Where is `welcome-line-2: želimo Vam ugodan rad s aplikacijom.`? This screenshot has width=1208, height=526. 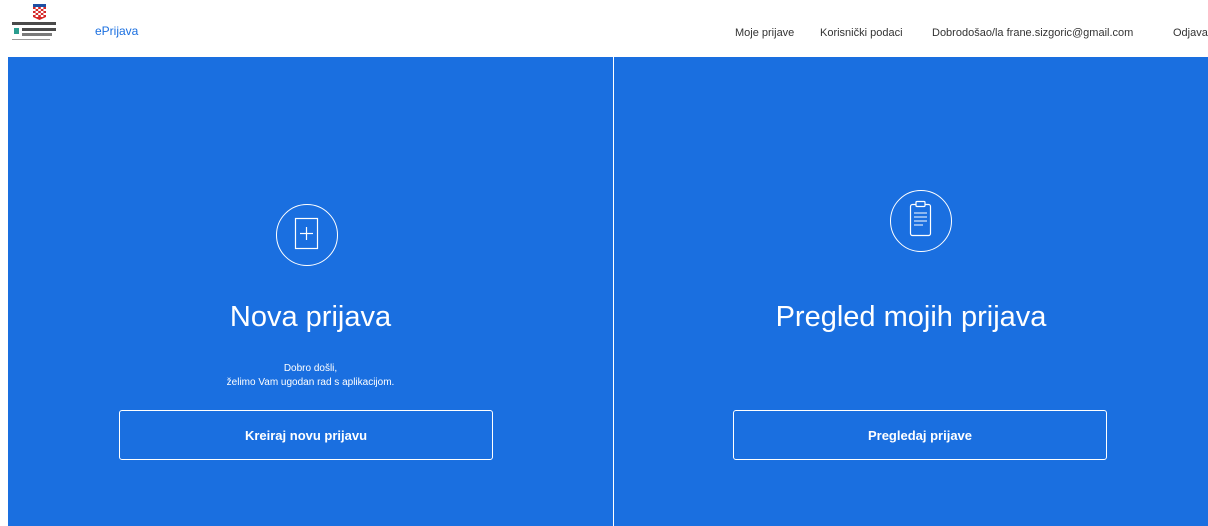
welcome-line-2: želimo Vam ugodan rad s aplikacijom. is located at coordinates (310, 382).